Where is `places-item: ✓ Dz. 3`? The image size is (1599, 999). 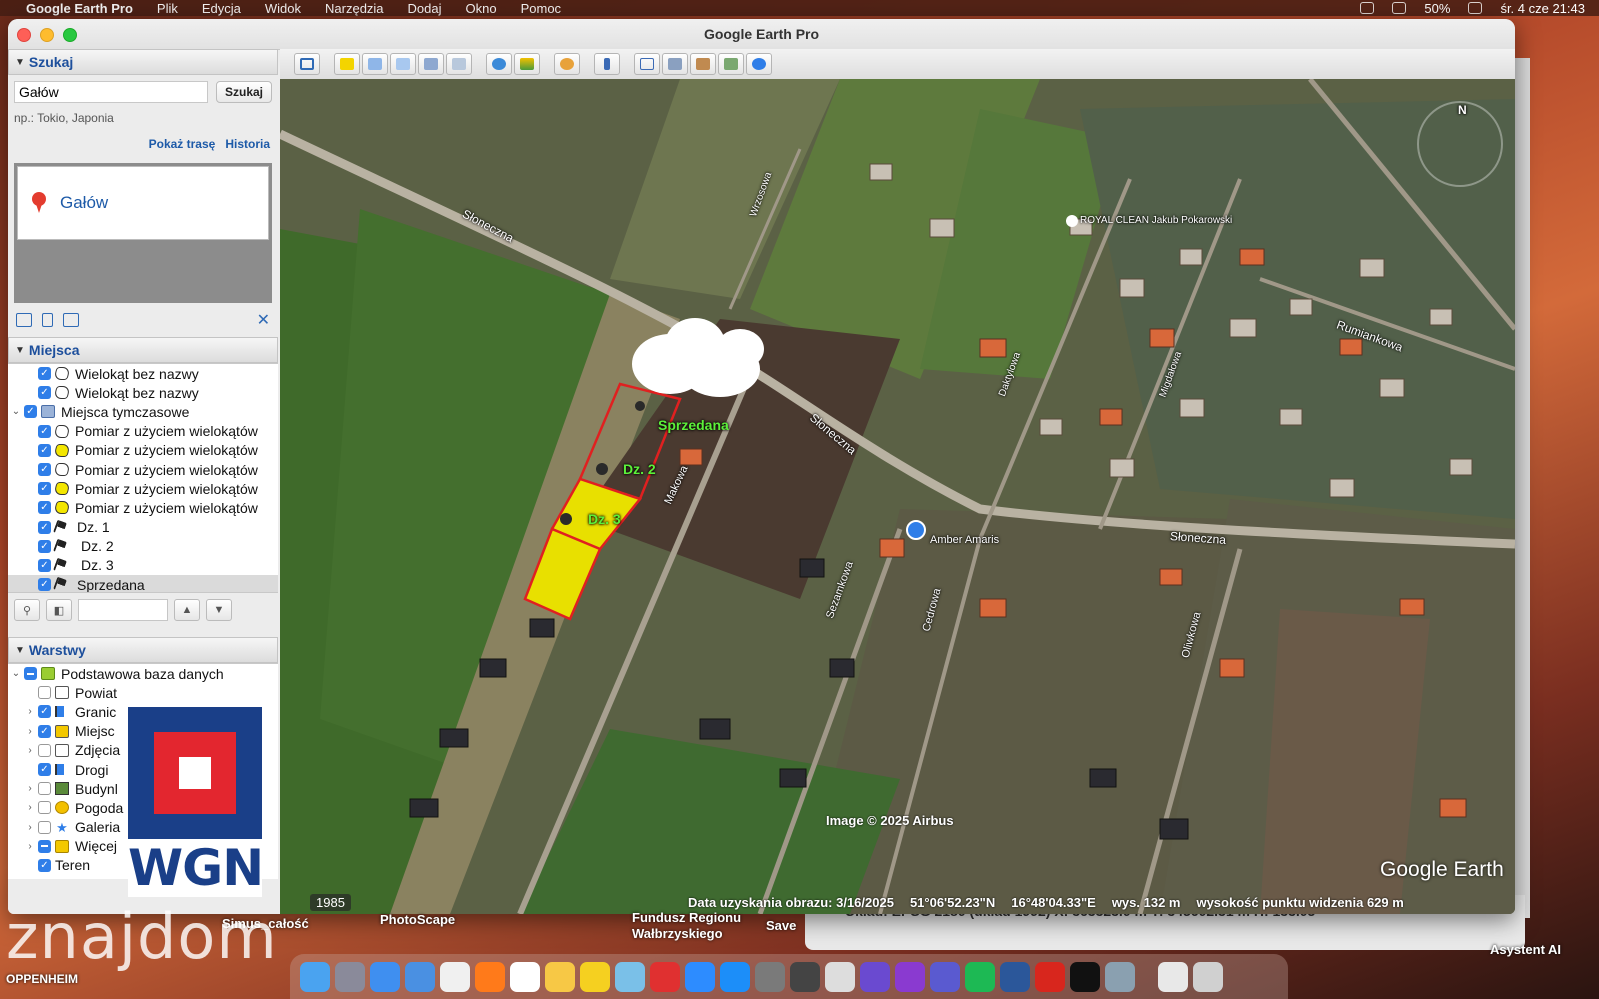 places-item: ✓ Dz. 3 is located at coordinates (143, 565).